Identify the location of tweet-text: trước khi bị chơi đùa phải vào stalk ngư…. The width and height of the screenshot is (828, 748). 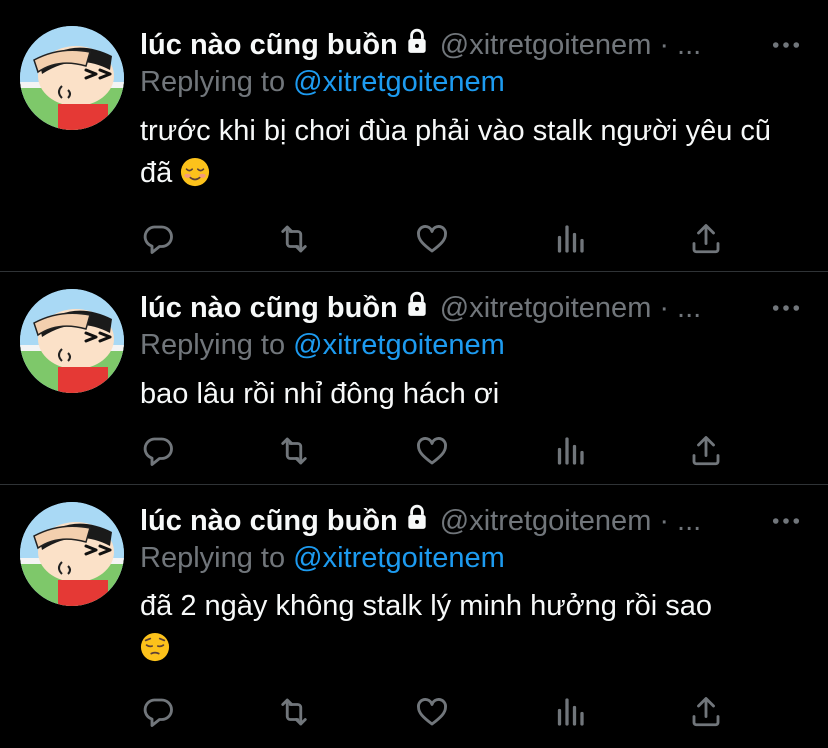
(475, 154).